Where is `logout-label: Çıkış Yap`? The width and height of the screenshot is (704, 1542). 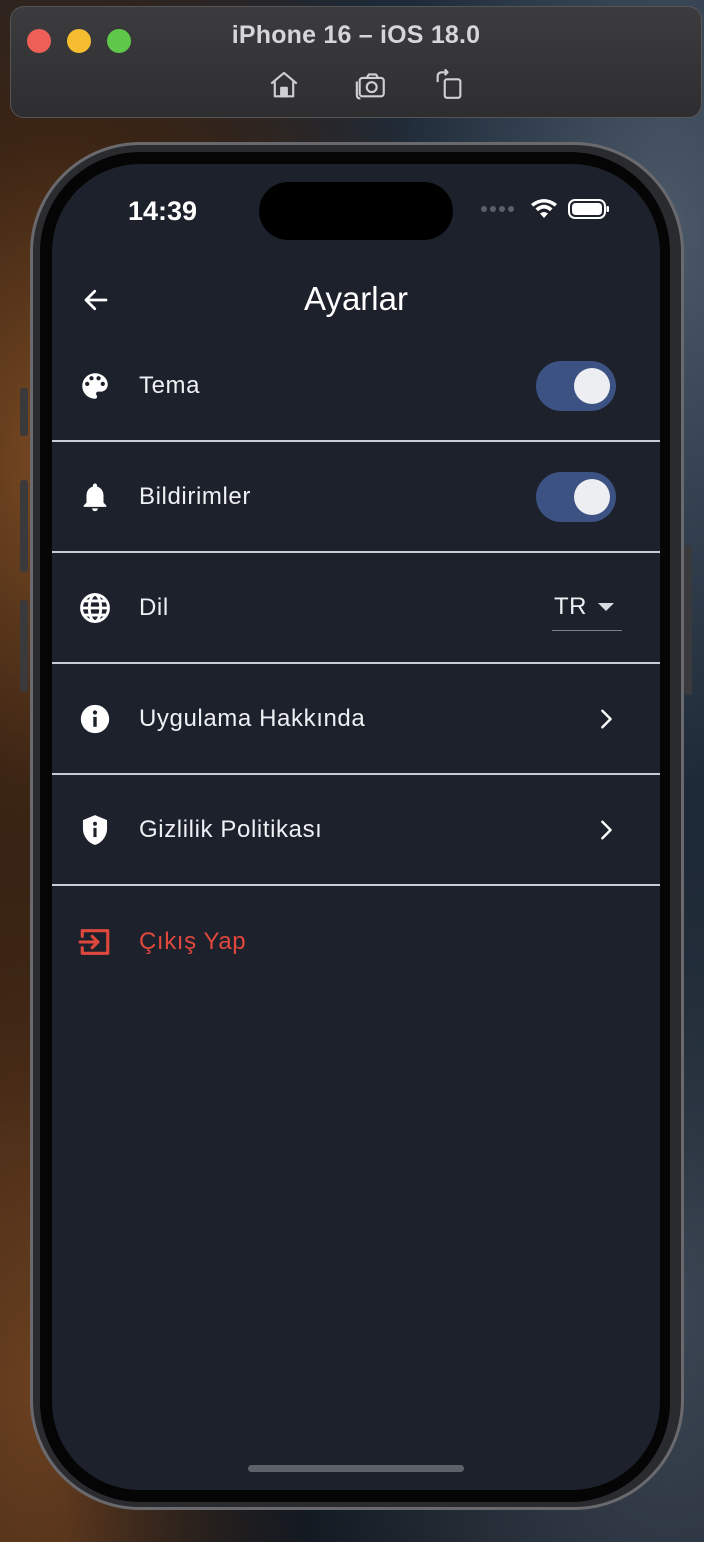
logout-label: Çıkış Yap is located at coordinates (193, 941).